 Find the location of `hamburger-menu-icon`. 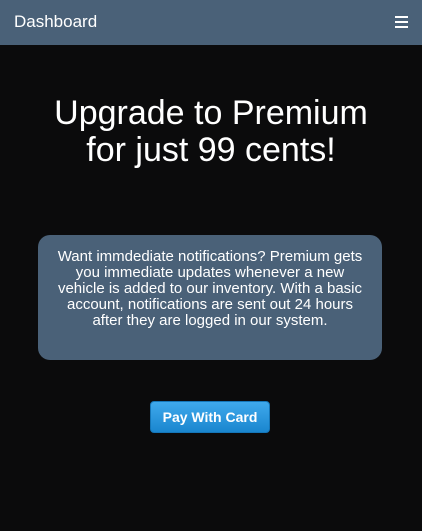

hamburger-menu-icon is located at coordinates (401, 22).